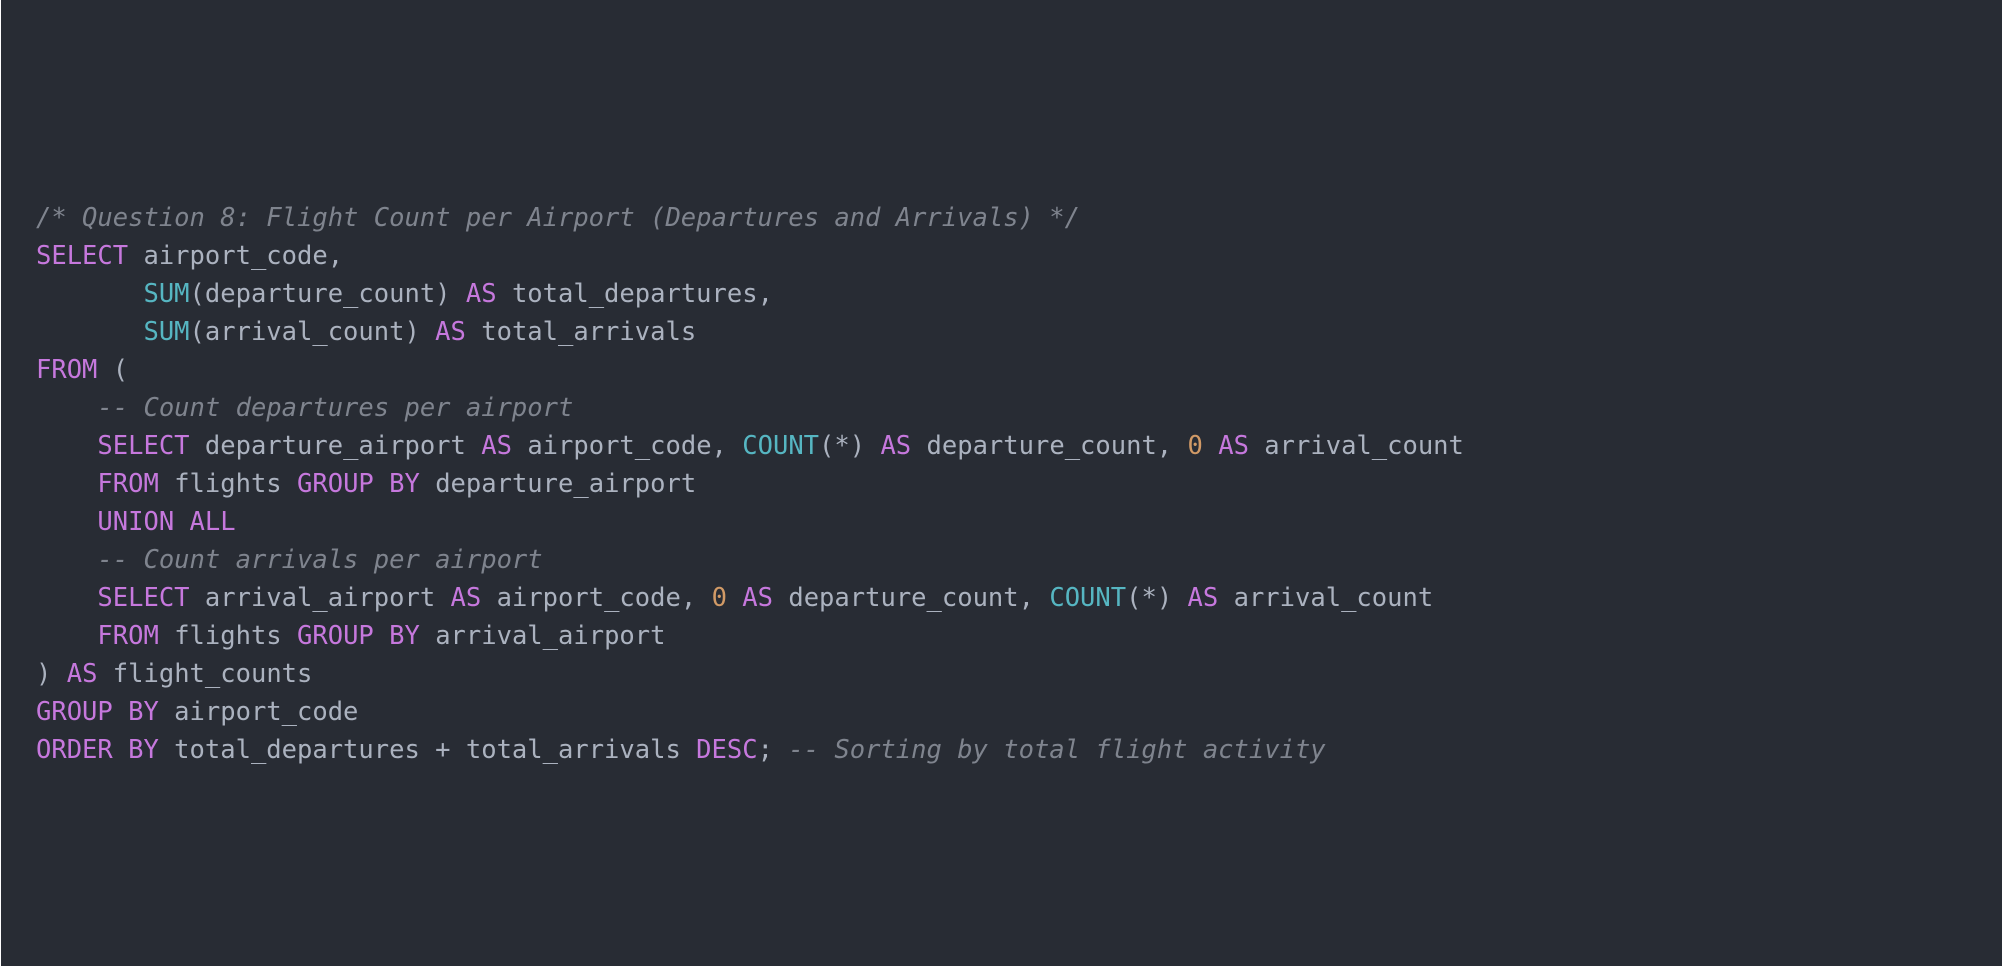 The image size is (2002, 966). I want to click on code-token-comment: -- Count departures per airport, so click(335, 408).